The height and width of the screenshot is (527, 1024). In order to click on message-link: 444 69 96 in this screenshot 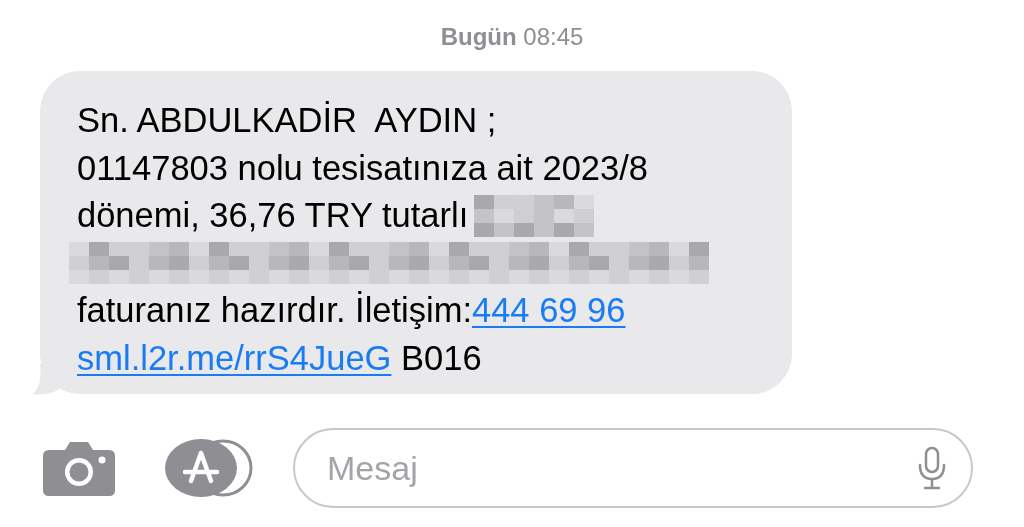, I will do `click(549, 311)`.